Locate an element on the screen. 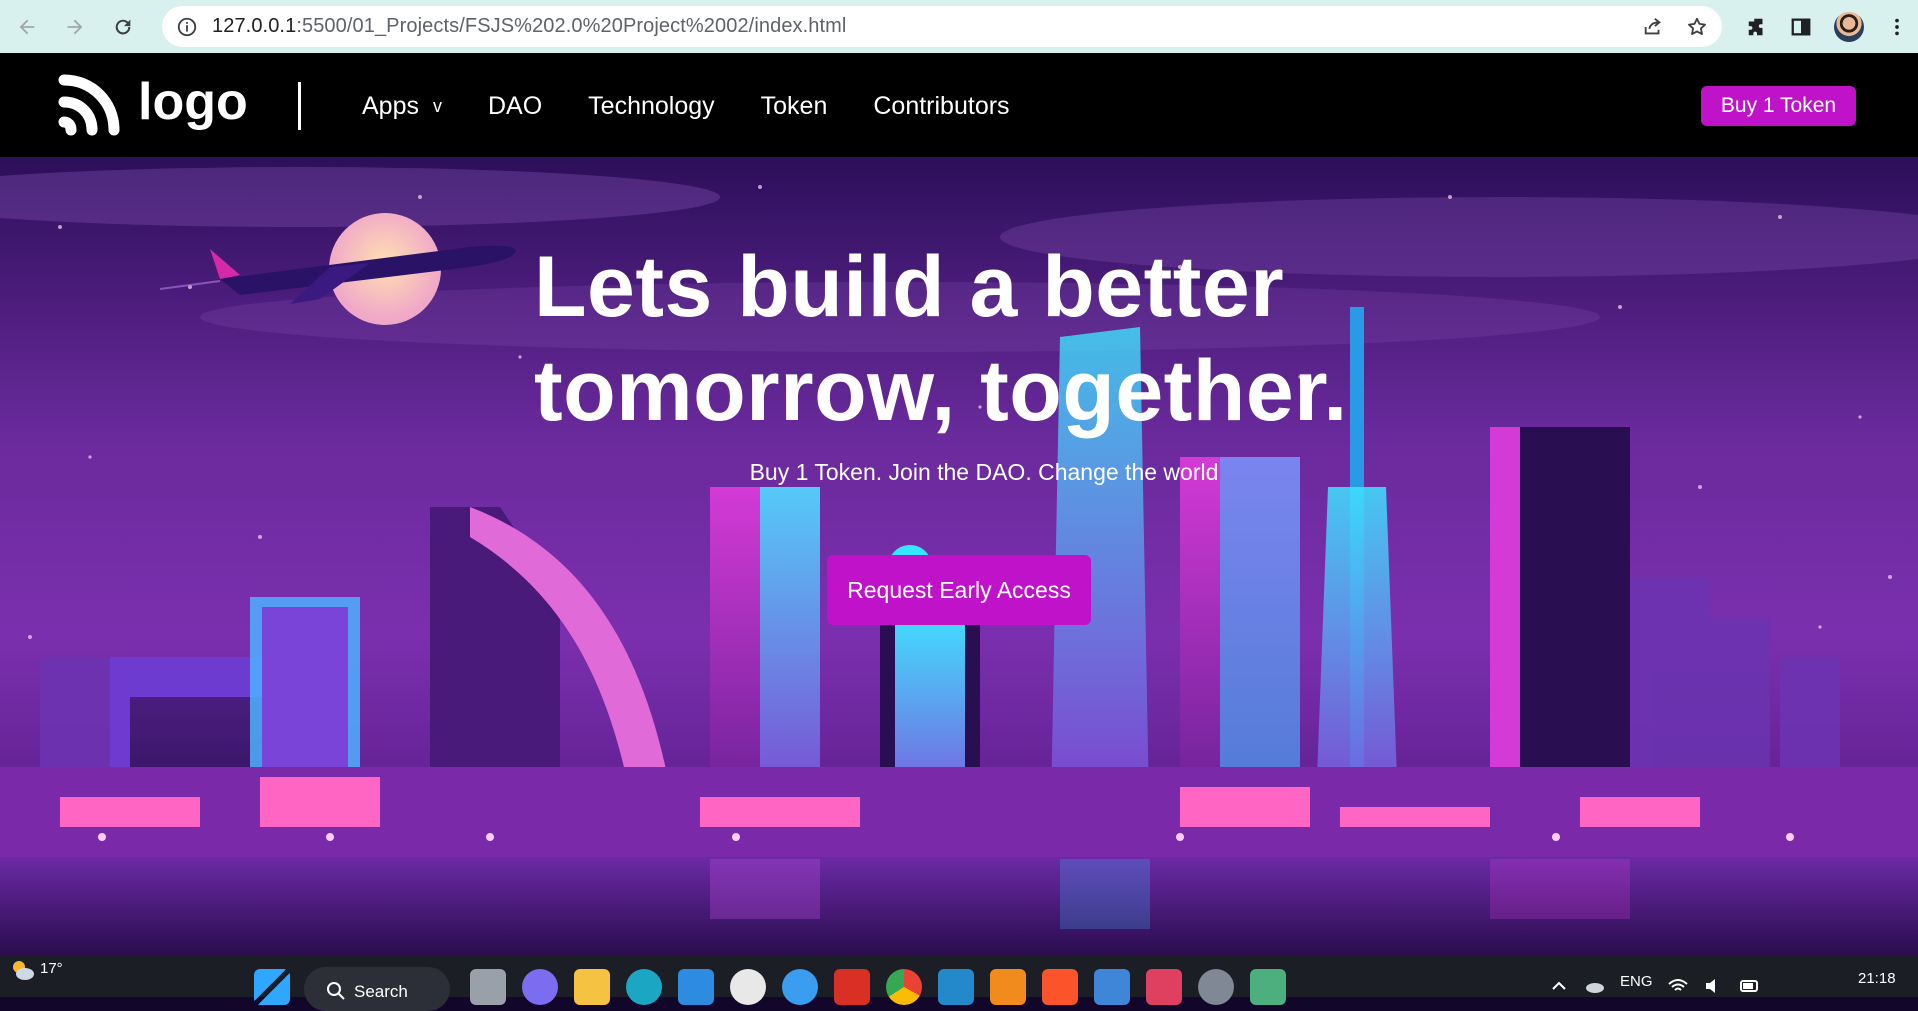 This screenshot has height=1011, width=1918. windows-start-icon is located at coordinates (272, 987).